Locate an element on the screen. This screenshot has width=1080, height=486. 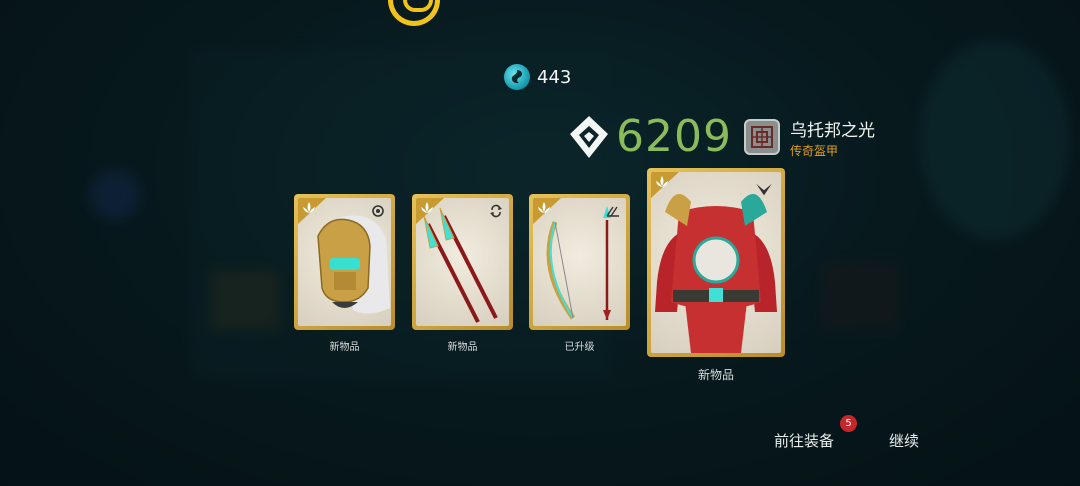
item-card-helmet is located at coordinates (344, 262).